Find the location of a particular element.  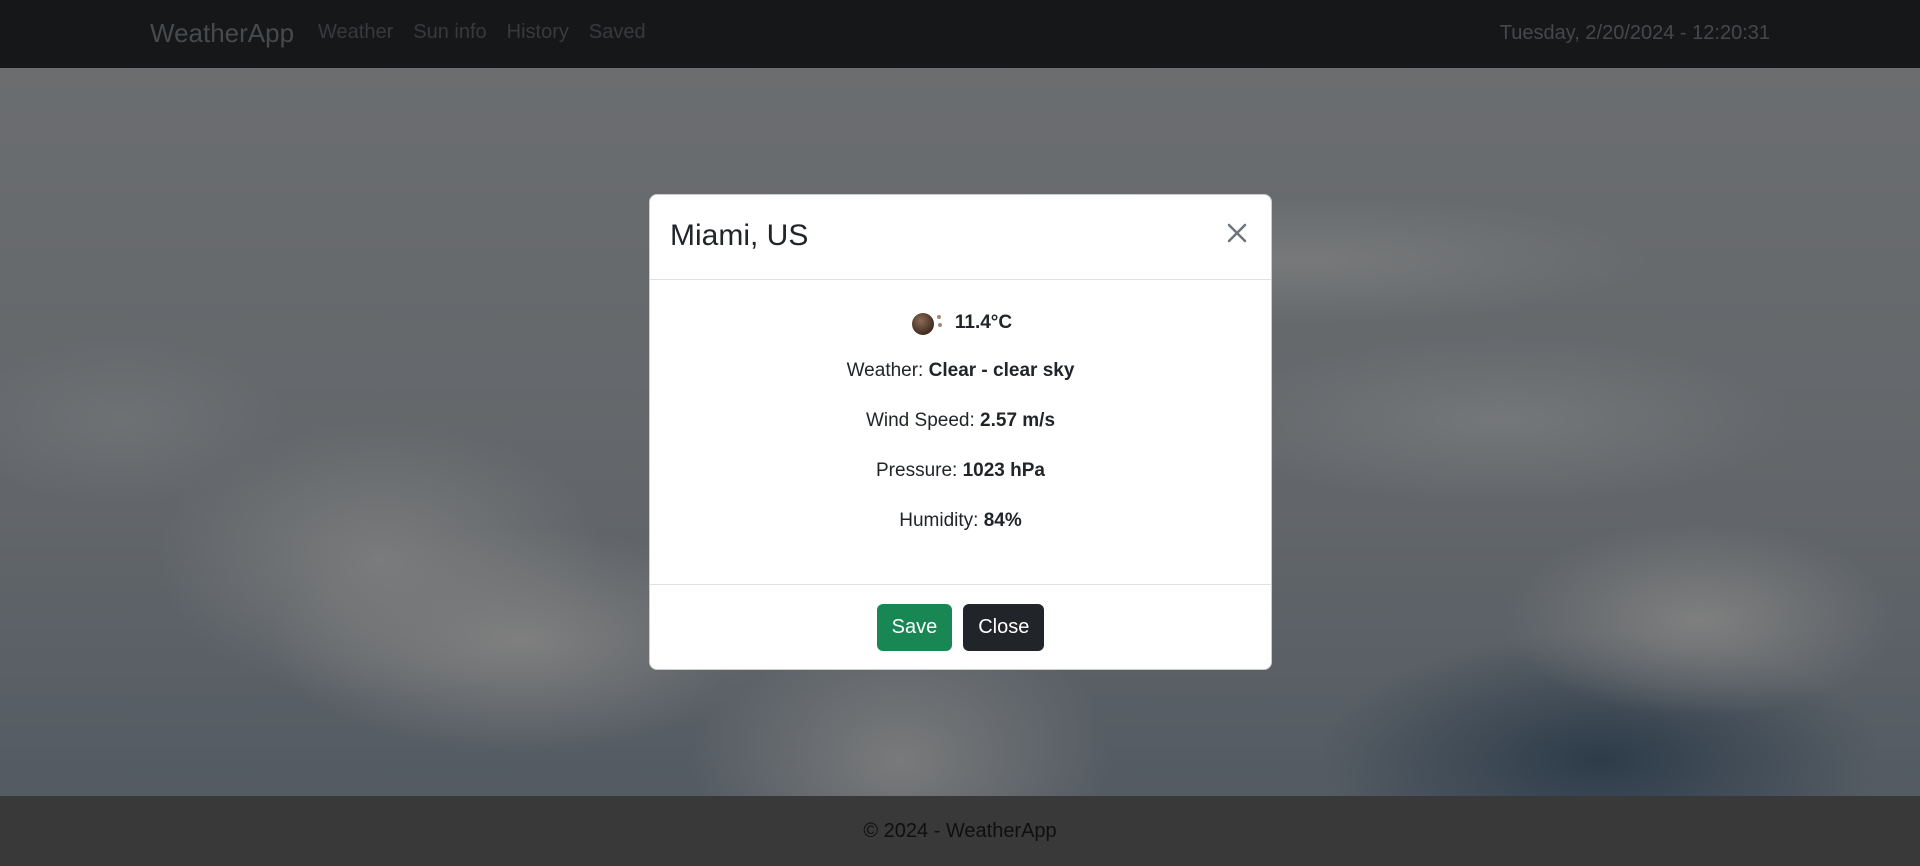

weather-value: Clear - clear sky is located at coordinates (1001, 370).